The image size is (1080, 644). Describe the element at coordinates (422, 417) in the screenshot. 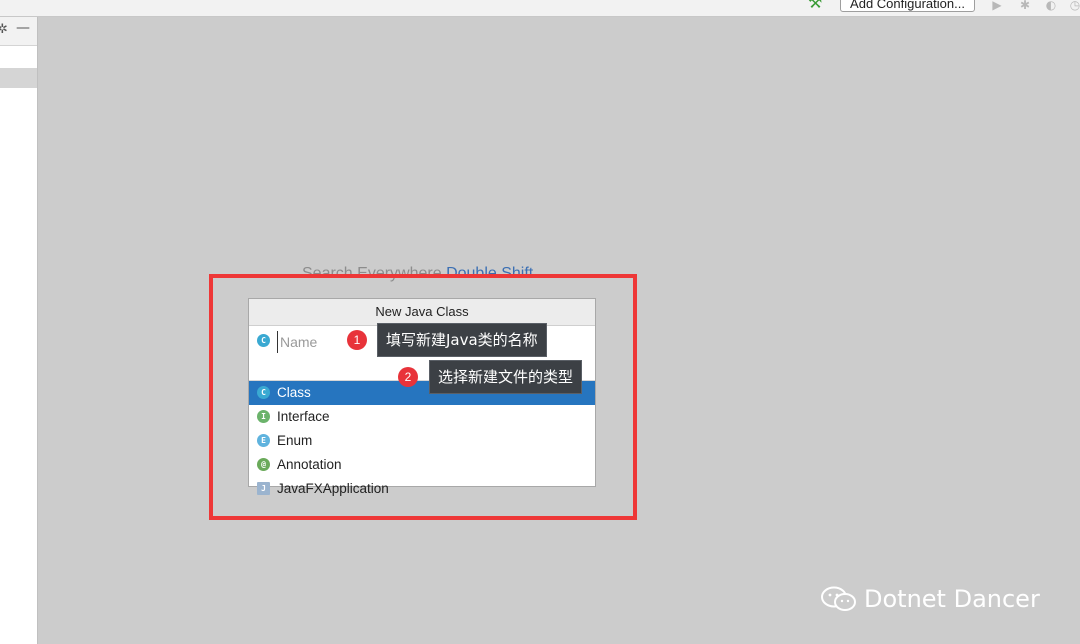

I see `kind-item-interface: I Interface` at that location.